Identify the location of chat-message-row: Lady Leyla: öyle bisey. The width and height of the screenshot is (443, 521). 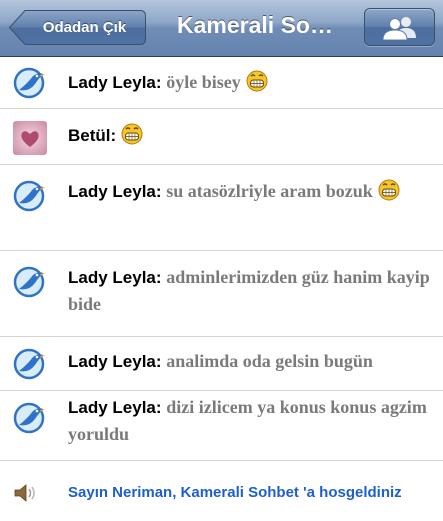
(221, 83).